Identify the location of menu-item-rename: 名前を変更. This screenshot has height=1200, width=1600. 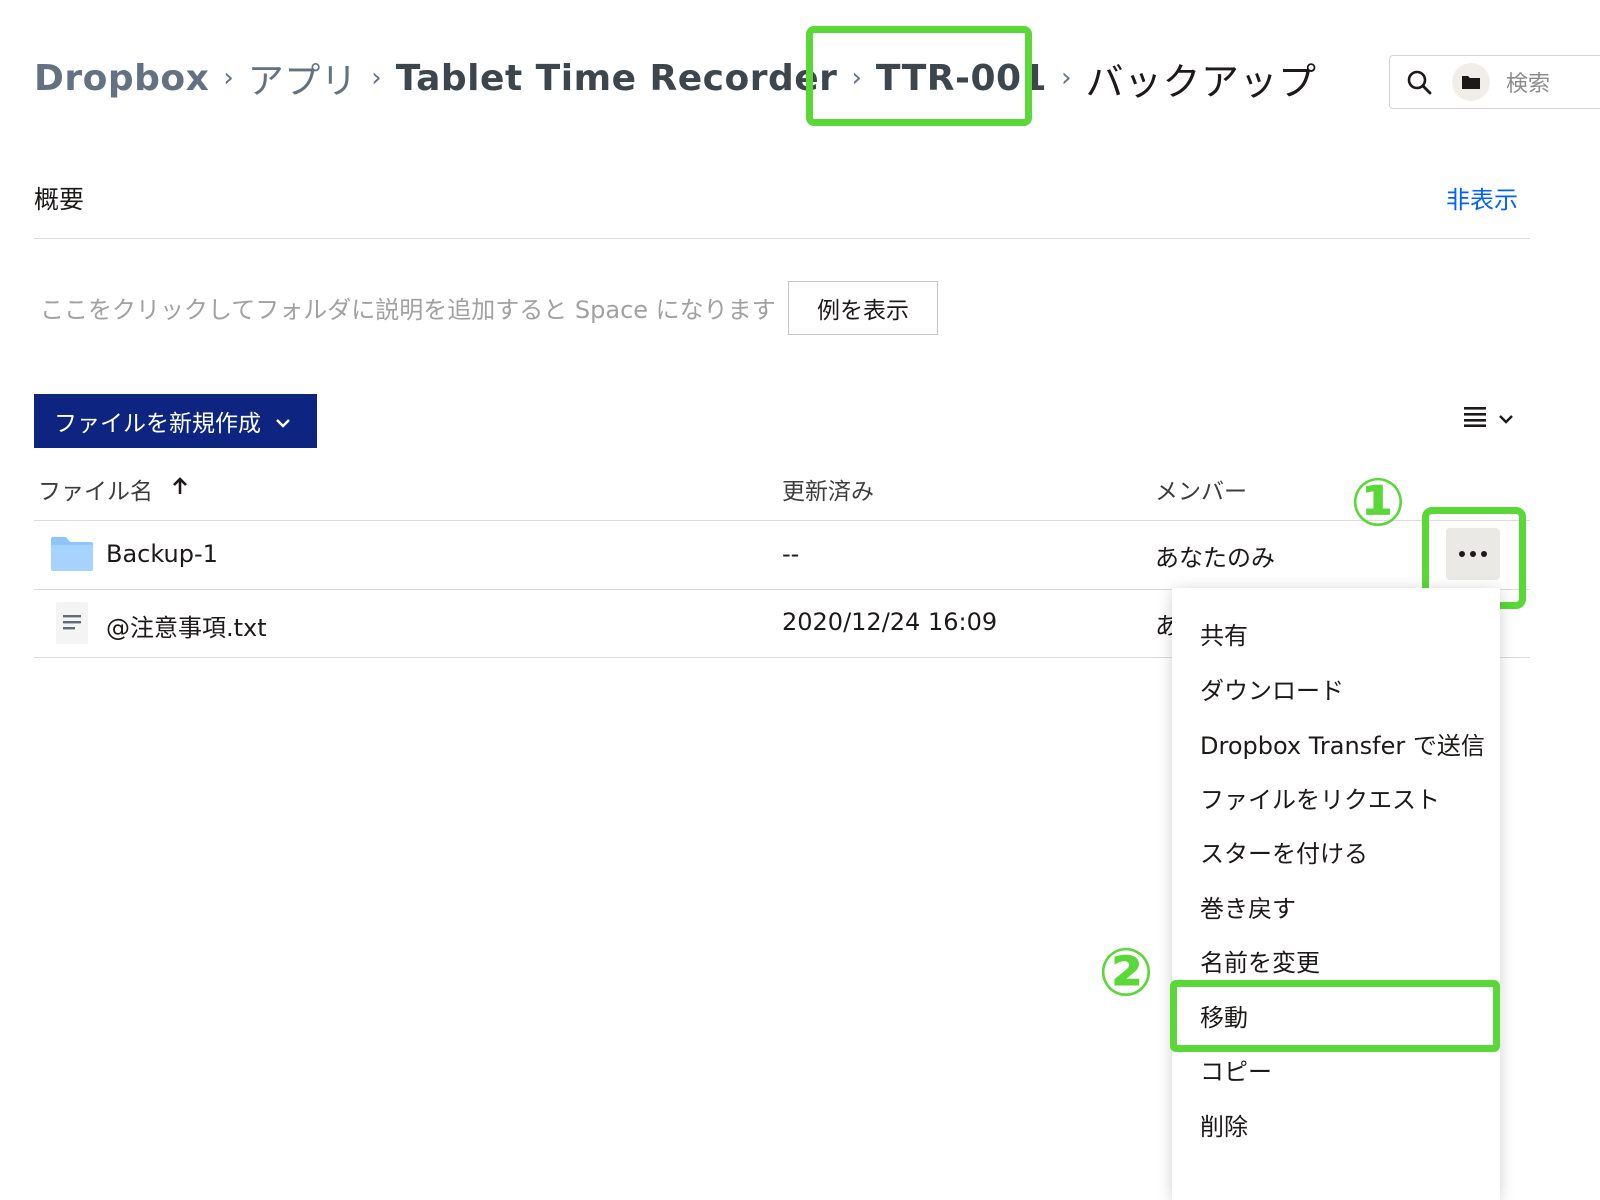
(1260, 960).